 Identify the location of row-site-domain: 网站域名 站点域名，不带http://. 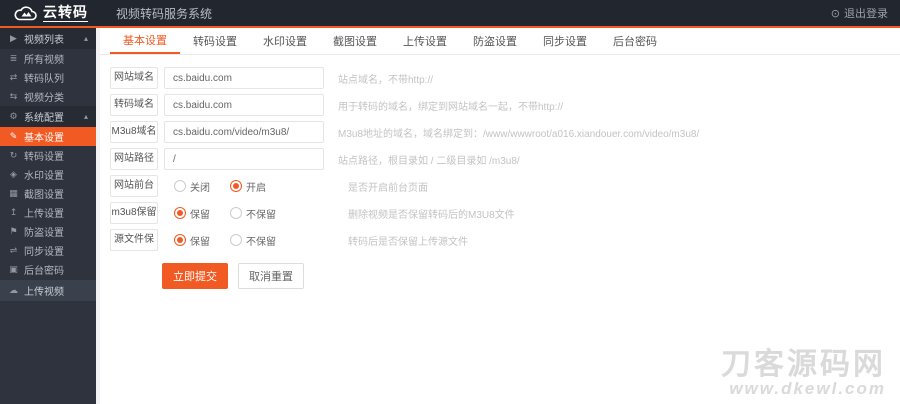
(505, 78).